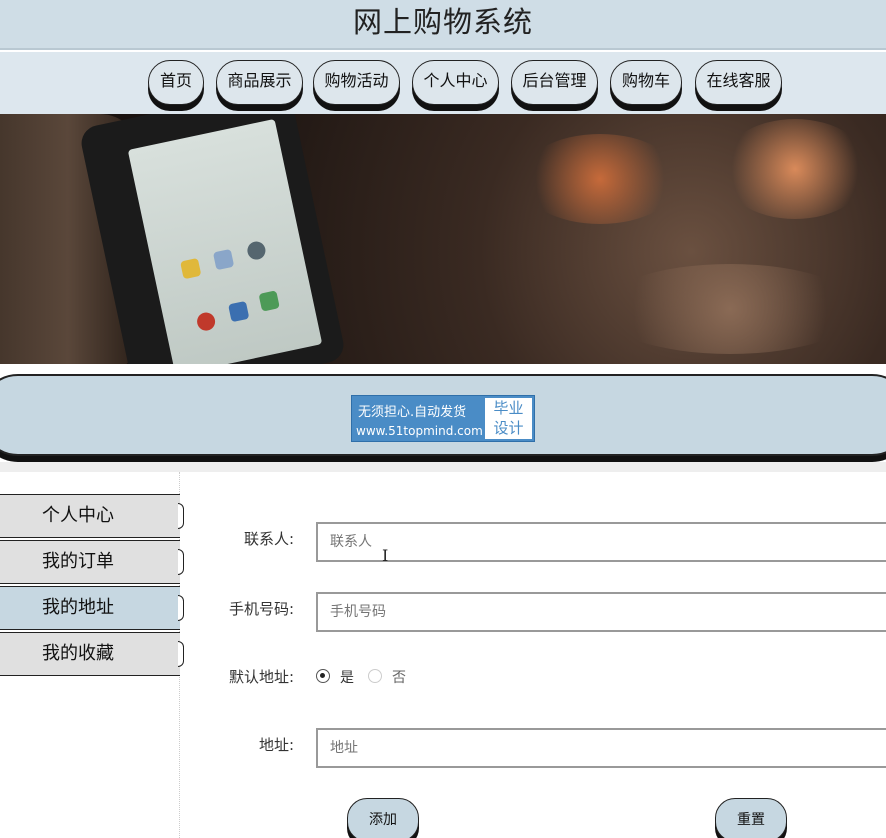  What do you see at coordinates (268, 539) in the screenshot?
I see `contact-label: 联系人:` at bounding box center [268, 539].